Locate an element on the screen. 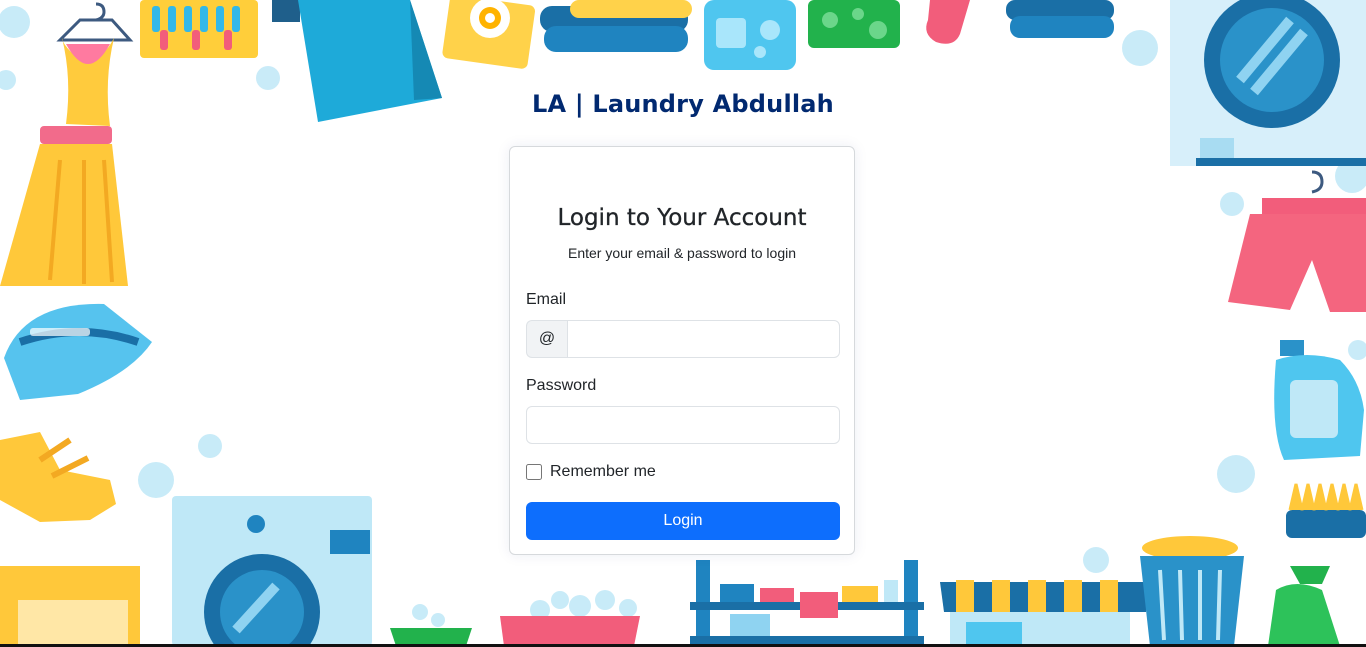 This screenshot has height=647, width=1366. email-field is located at coordinates (703, 339).